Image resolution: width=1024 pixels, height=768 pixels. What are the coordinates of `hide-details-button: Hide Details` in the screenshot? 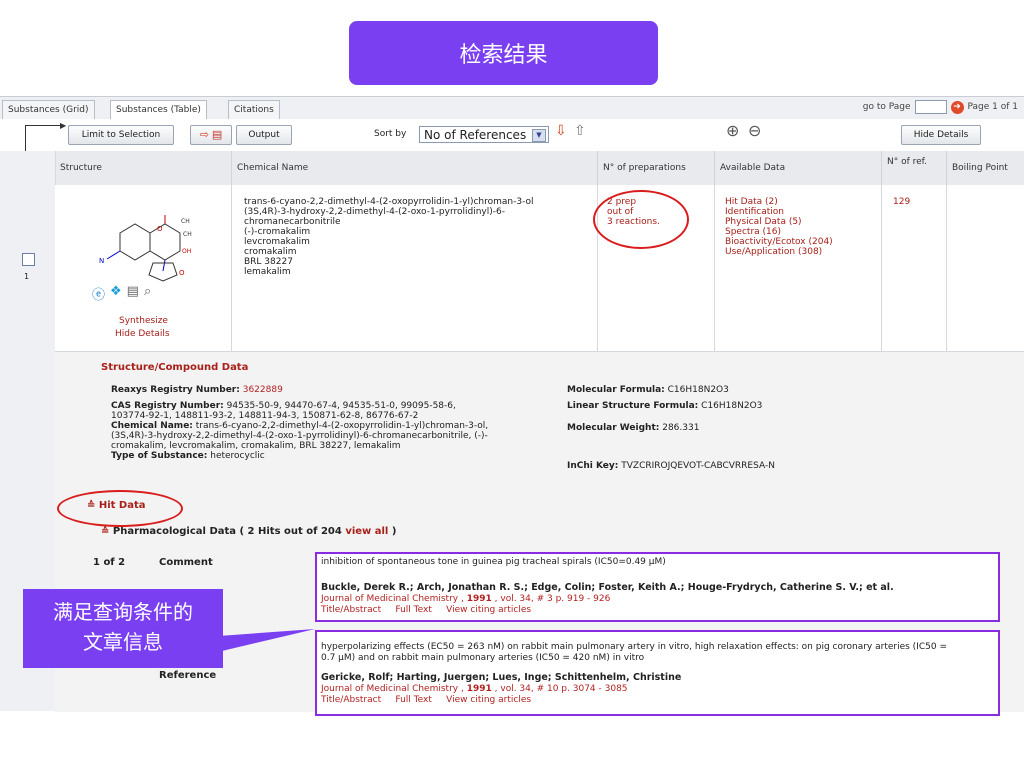 It's located at (941, 135).